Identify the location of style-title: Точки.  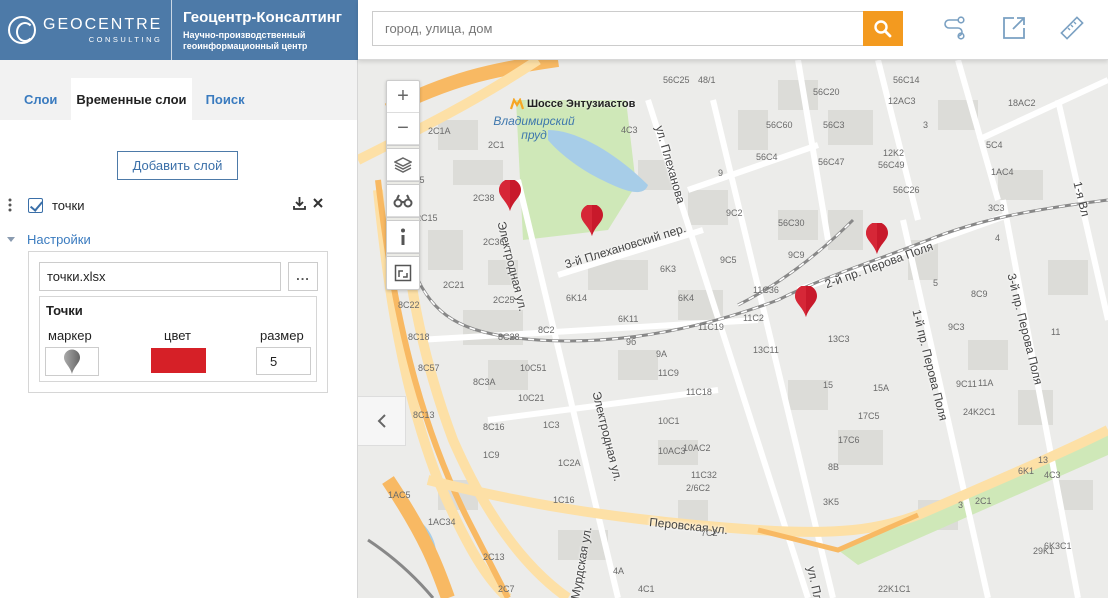
(64, 310).